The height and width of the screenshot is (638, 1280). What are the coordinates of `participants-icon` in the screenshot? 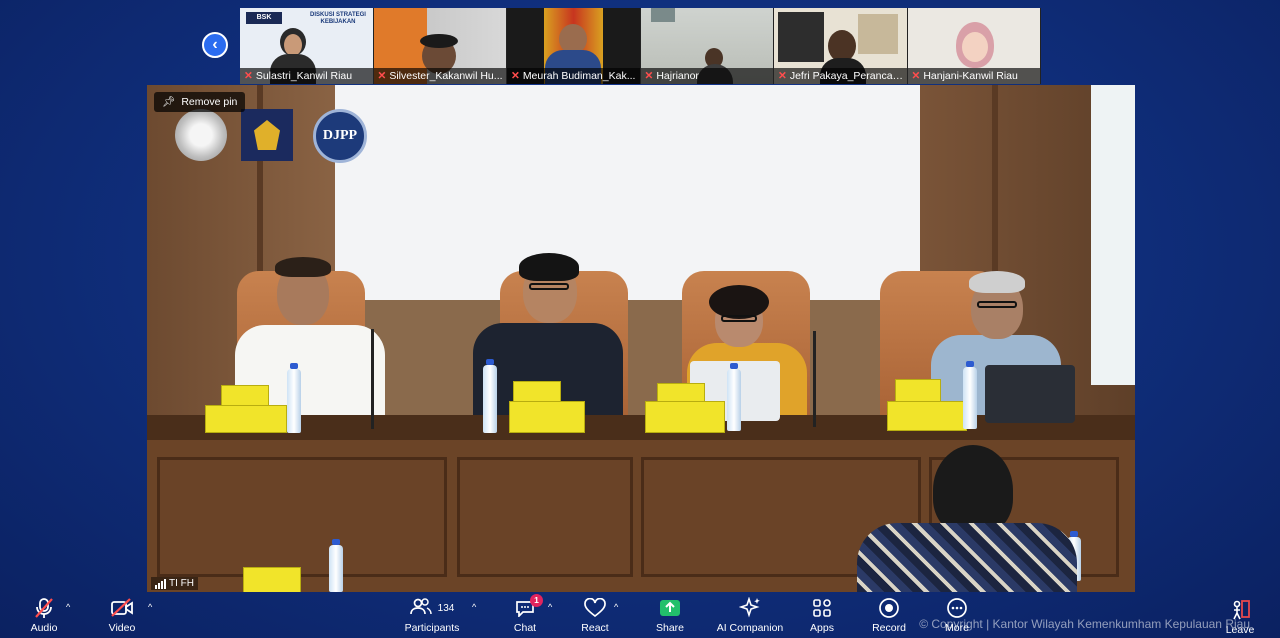 It's located at (420, 608).